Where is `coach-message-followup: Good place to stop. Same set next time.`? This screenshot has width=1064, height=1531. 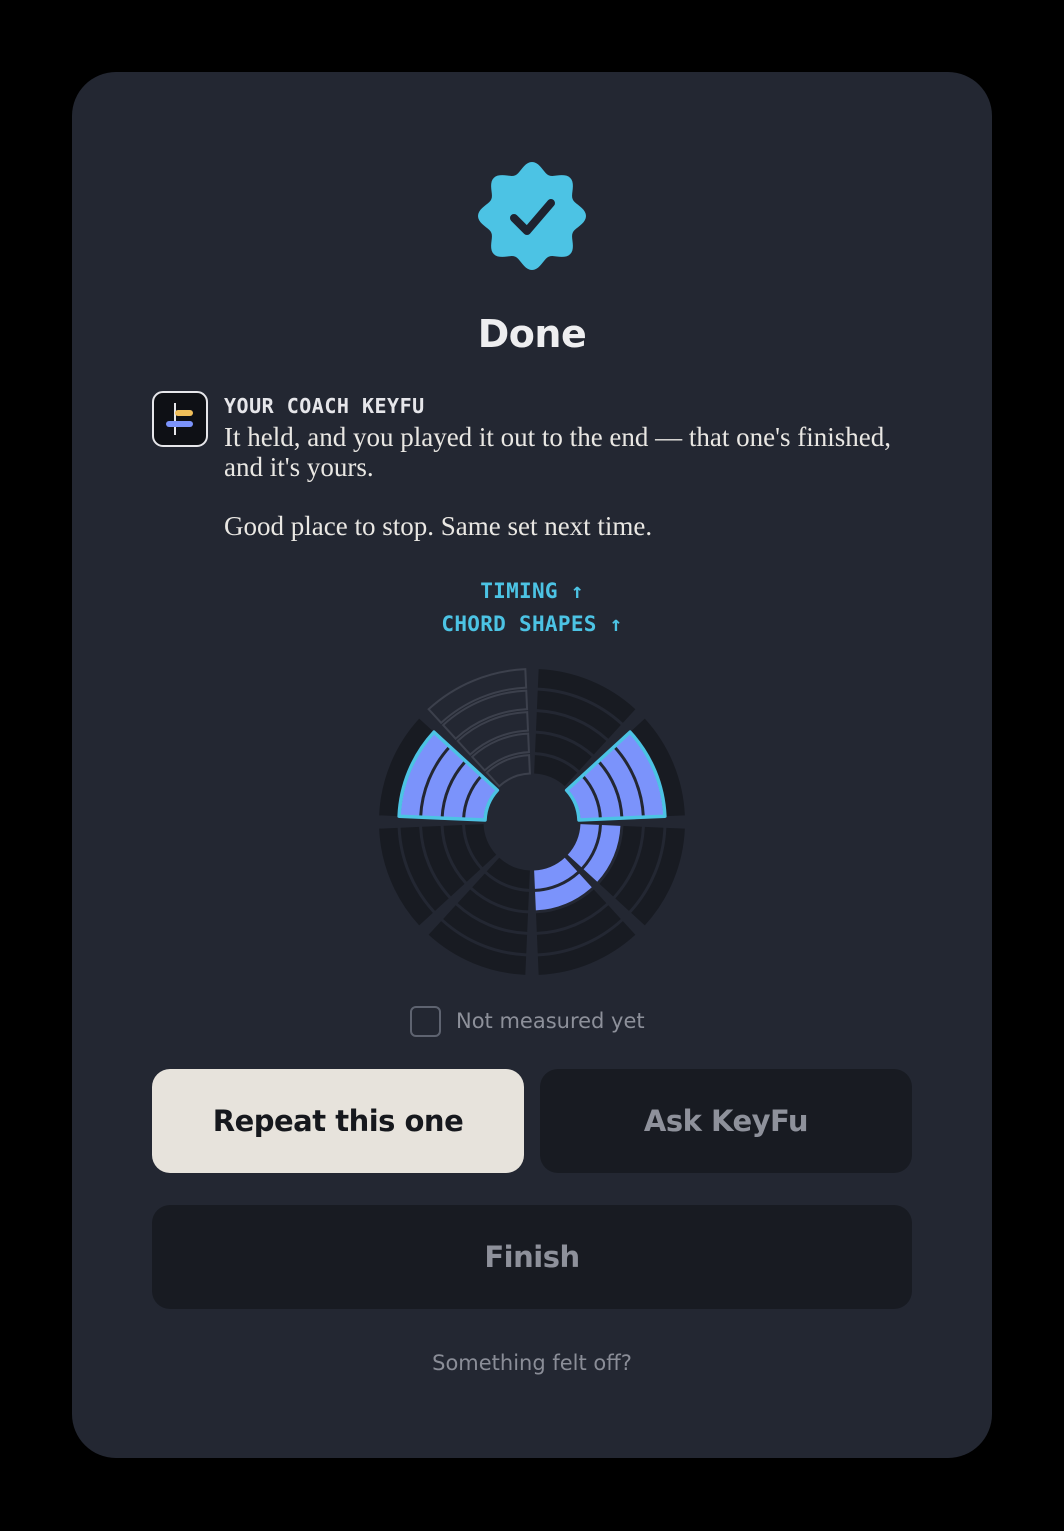 coach-message-followup: Good place to stop. Same set next time. is located at coordinates (438, 526).